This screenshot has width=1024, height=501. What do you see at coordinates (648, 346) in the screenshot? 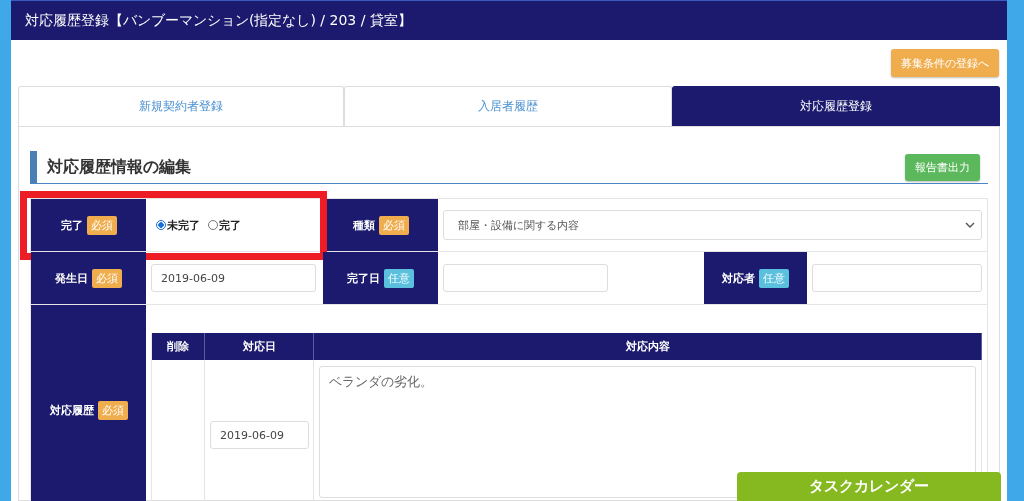
I see `column-header: 対応内容` at bounding box center [648, 346].